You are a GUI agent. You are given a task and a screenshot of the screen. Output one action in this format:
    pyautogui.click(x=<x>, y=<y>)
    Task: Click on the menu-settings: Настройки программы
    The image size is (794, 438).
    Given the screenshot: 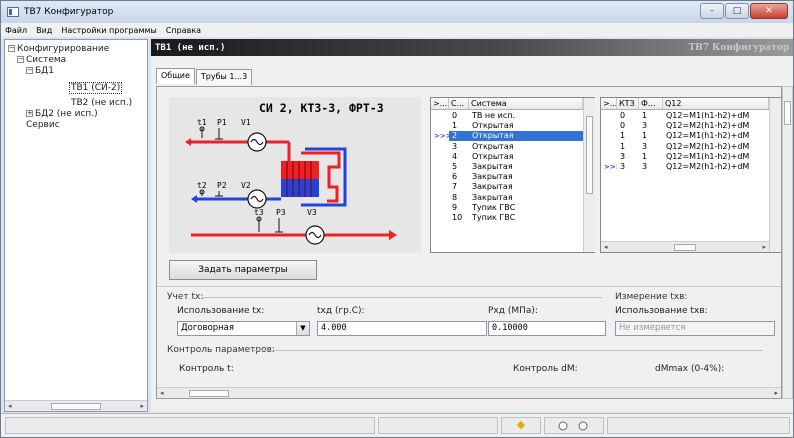 What is the action you would take?
    pyautogui.click(x=109, y=30)
    